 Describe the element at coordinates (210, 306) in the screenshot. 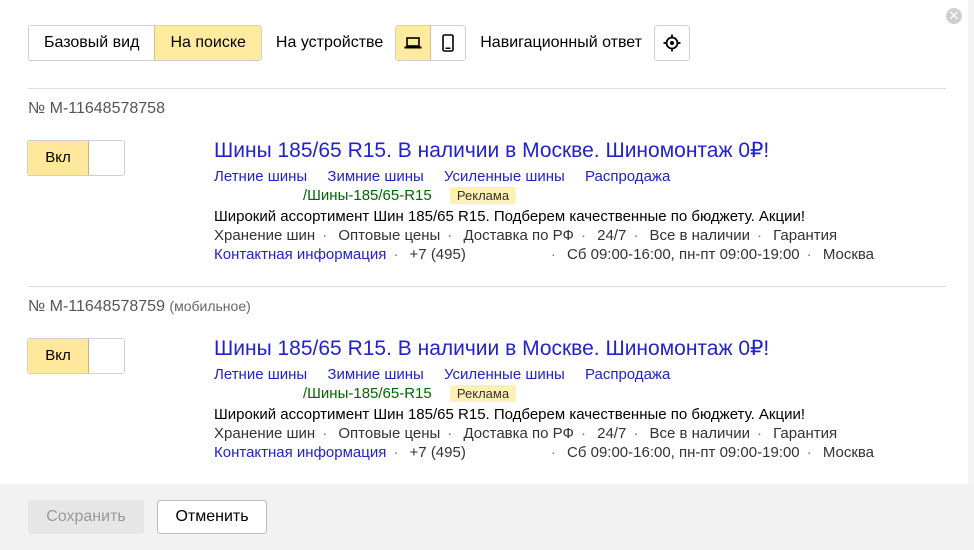

I see `ad-number-sub: (мобильное)` at that location.